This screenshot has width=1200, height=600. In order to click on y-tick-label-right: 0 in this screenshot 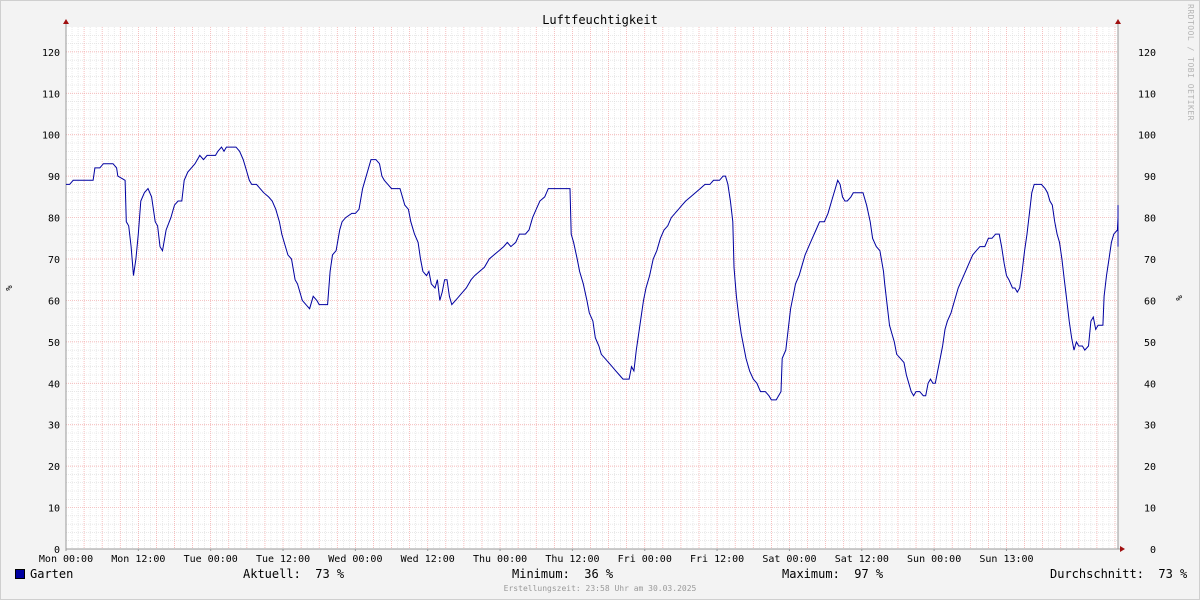, I will do `click(1153, 550)`.